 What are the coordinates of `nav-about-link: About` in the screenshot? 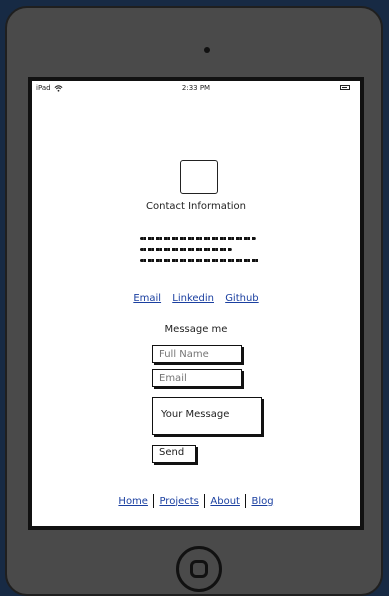 It's located at (225, 501).